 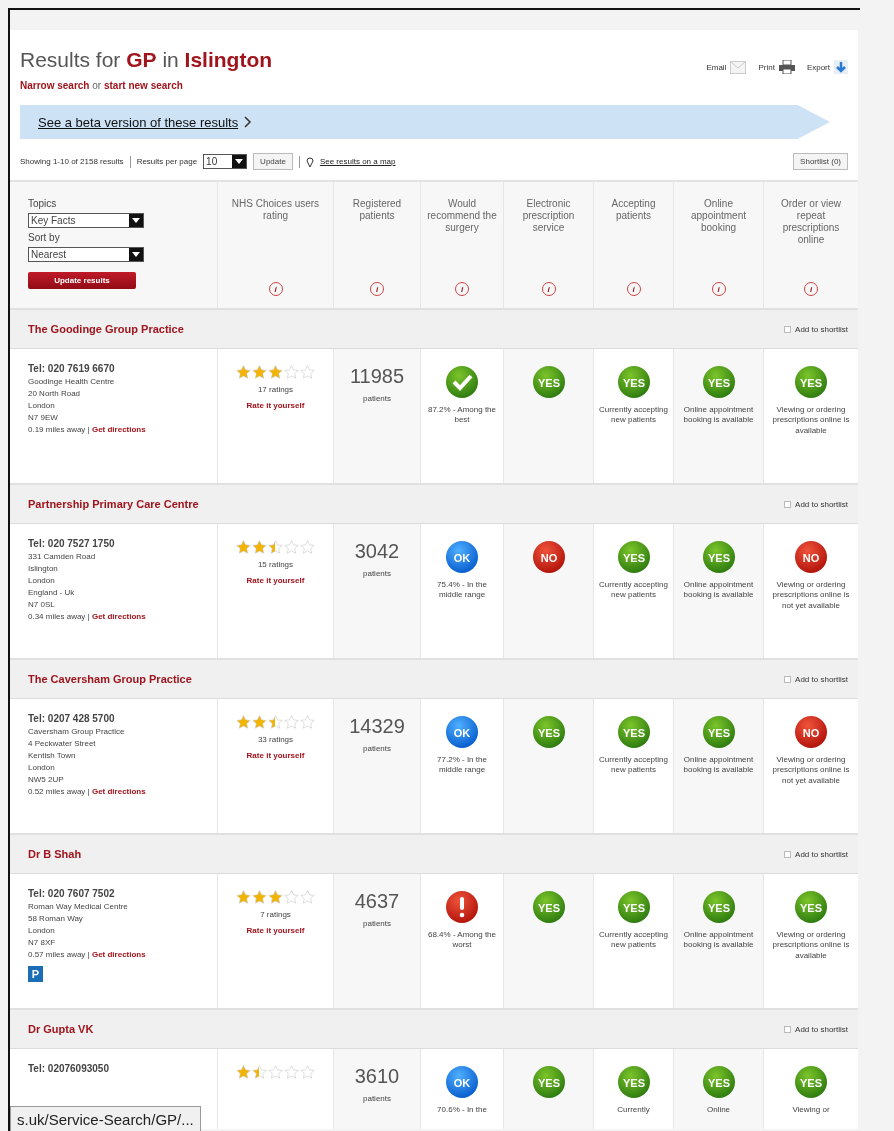 What do you see at coordinates (110, 679) in the screenshot?
I see `practice-name: The Caversham Group Practice` at bounding box center [110, 679].